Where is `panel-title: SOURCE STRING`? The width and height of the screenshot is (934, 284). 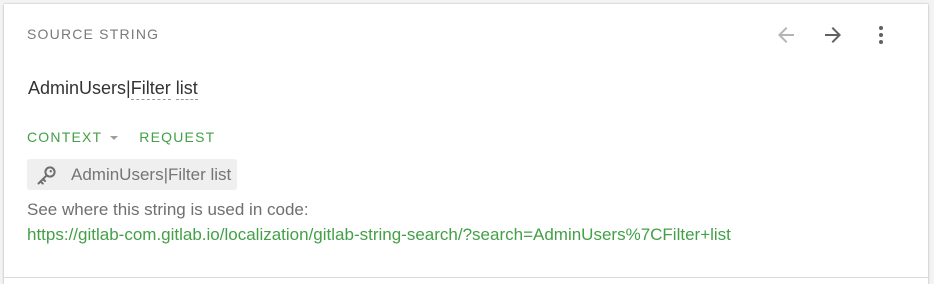
panel-title: SOURCE STRING is located at coordinates (93, 34).